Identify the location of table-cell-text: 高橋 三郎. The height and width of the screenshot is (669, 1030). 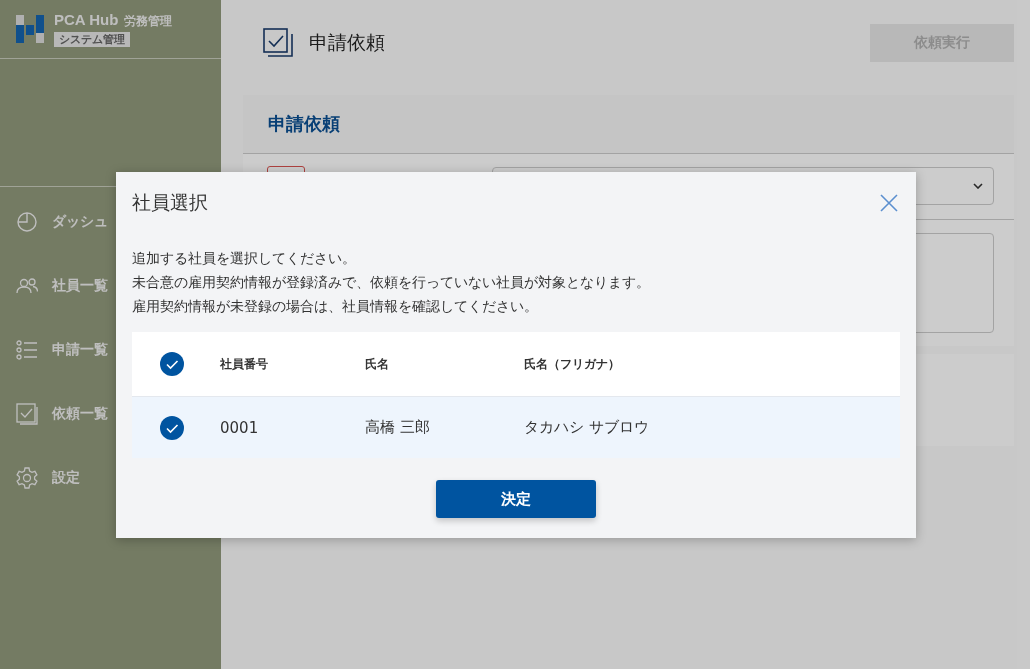
(398, 427).